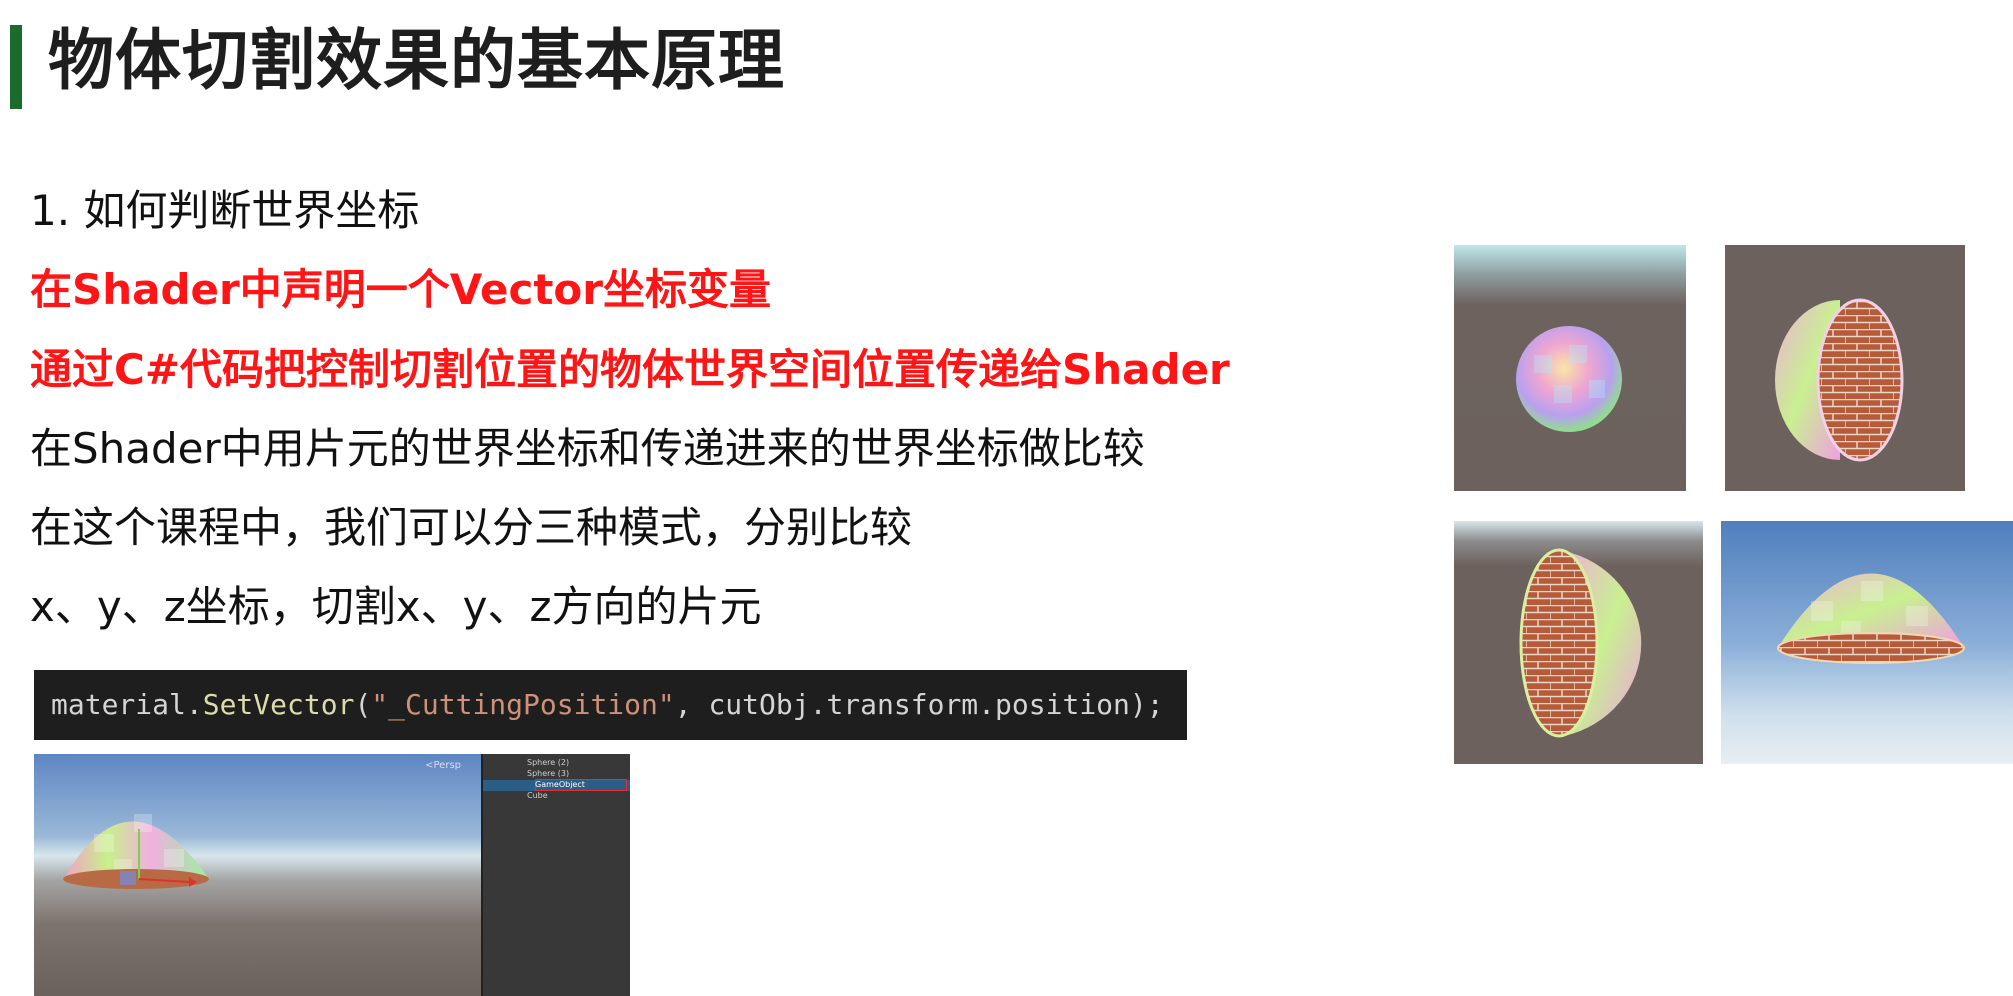 The width and height of the screenshot is (2013, 996). I want to click on point-pass-position: 通过C#代码把控制切割位置的物体世界空间位置传递给Shader, so click(630, 369).